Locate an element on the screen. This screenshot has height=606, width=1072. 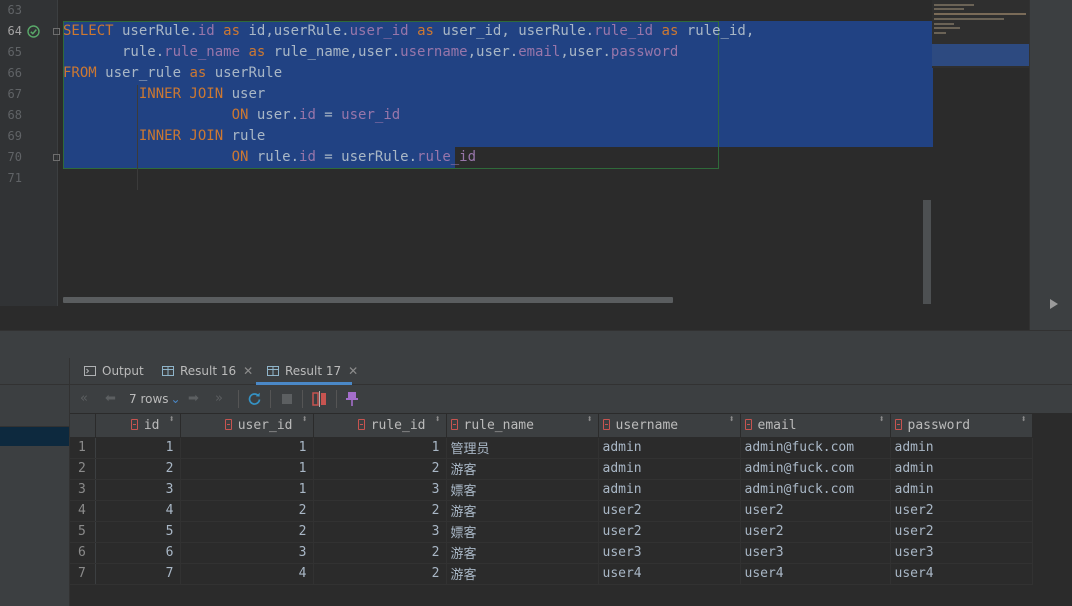
cell-user-id: 3 is located at coordinates (247, 553).